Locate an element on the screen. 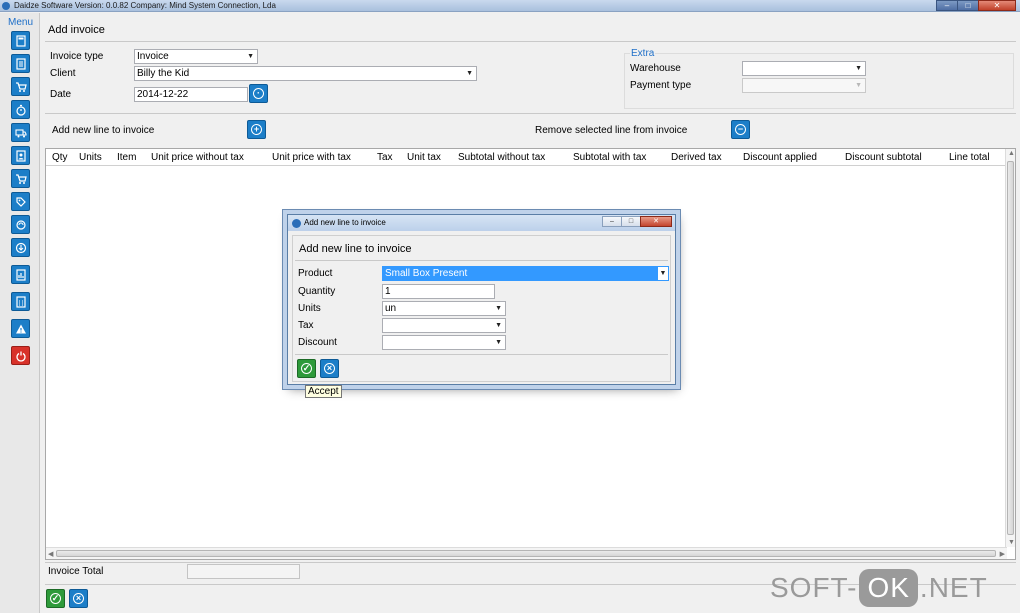  payment-type-select: ▼ is located at coordinates (804, 85).